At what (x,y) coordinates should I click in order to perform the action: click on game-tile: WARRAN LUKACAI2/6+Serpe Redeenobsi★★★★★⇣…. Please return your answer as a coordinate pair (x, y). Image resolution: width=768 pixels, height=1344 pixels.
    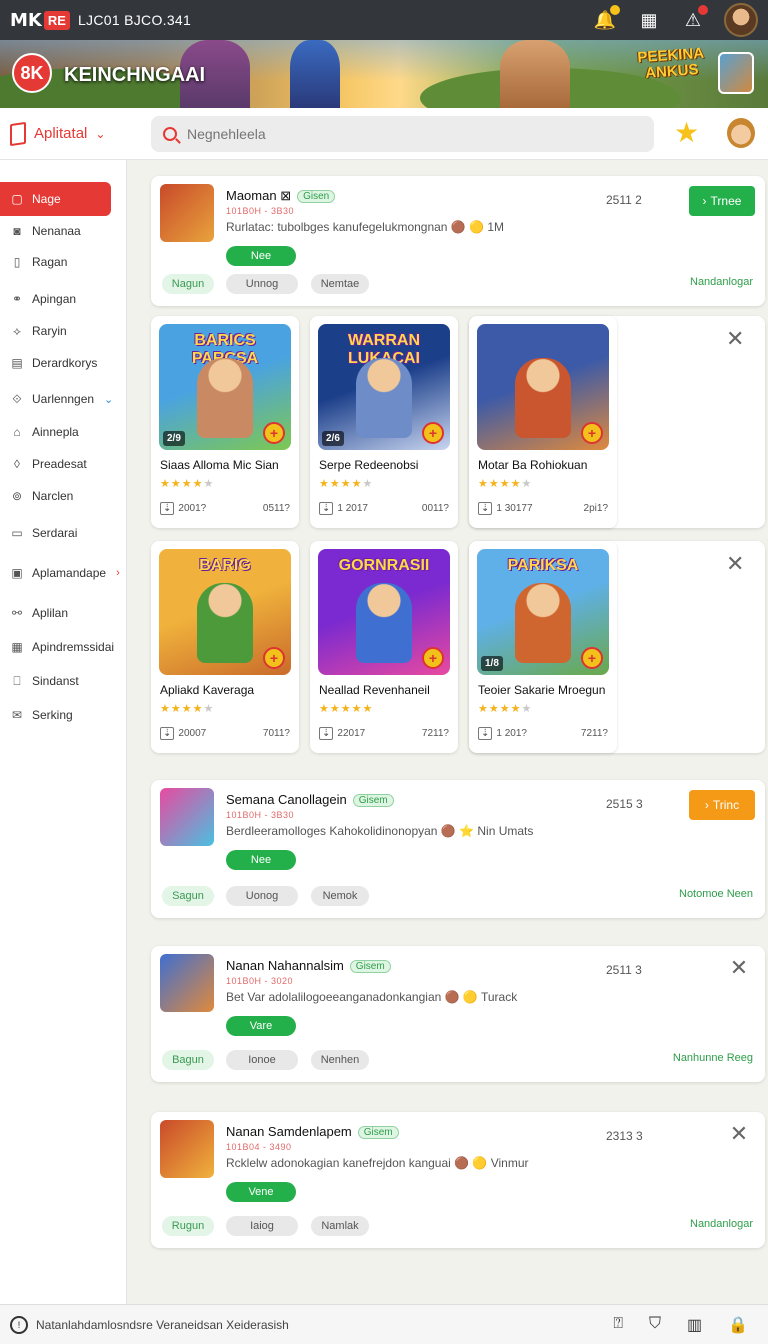
    Looking at the image, I should click on (384, 422).